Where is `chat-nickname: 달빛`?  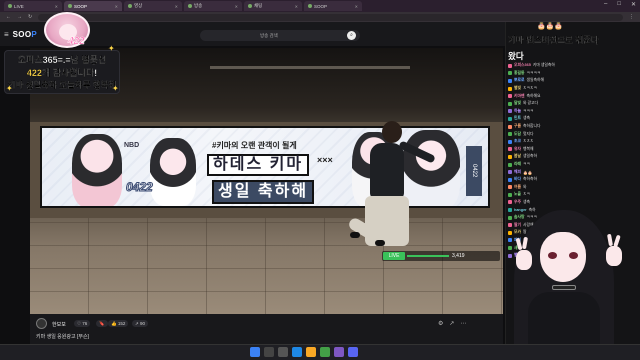
chat-nickname: 달빛 is located at coordinates (517, 103).